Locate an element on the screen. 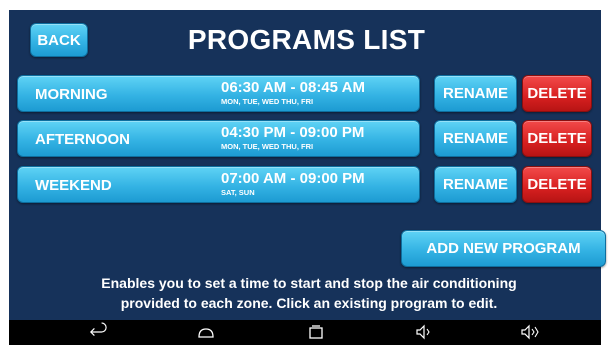 This screenshot has width=610, height=345. rename-button-afternoon: RENAME is located at coordinates (475, 138).